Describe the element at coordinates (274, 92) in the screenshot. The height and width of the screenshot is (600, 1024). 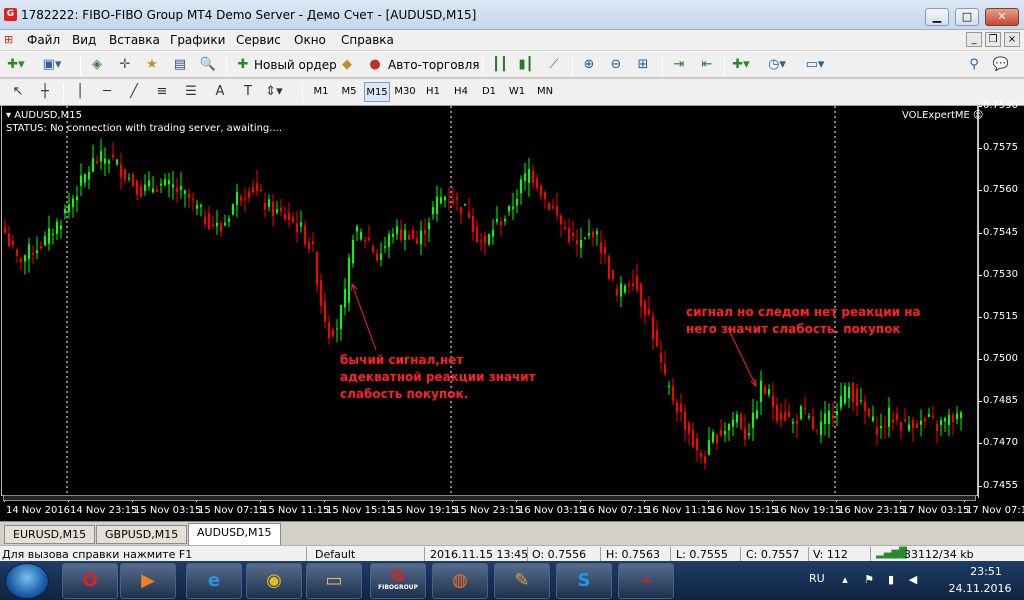
I see `arrows-icon: ⇕▾` at that location.